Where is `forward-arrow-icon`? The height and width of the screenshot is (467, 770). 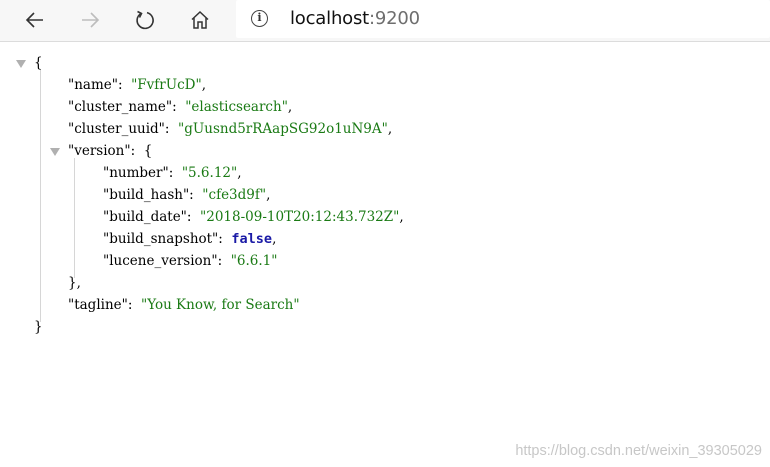 forward-arrow-icon is located at coordinates (91, 20).